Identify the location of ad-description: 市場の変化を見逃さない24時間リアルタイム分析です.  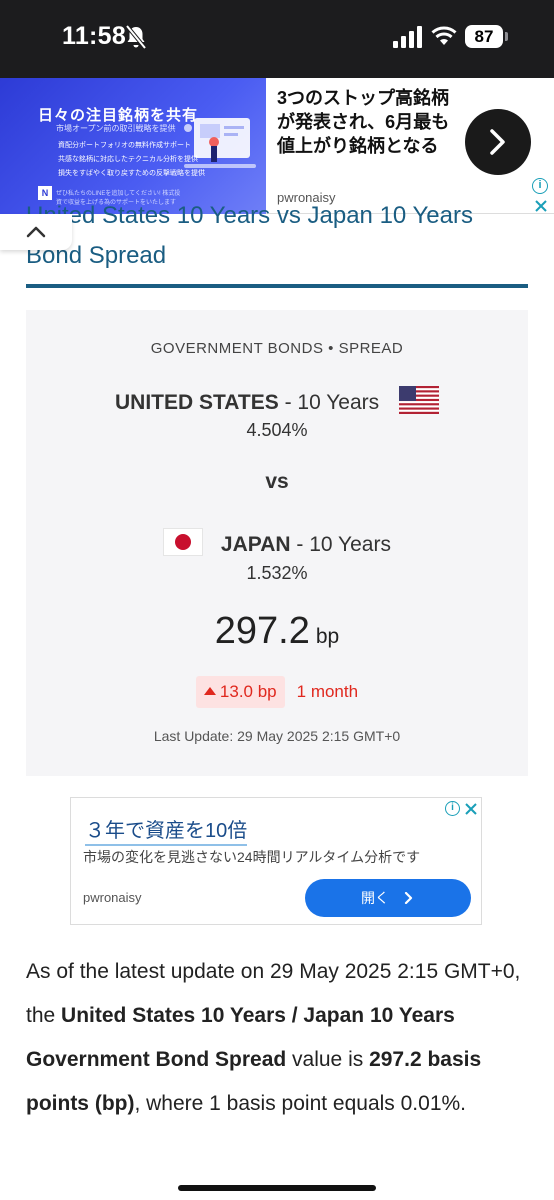
(252, 857).